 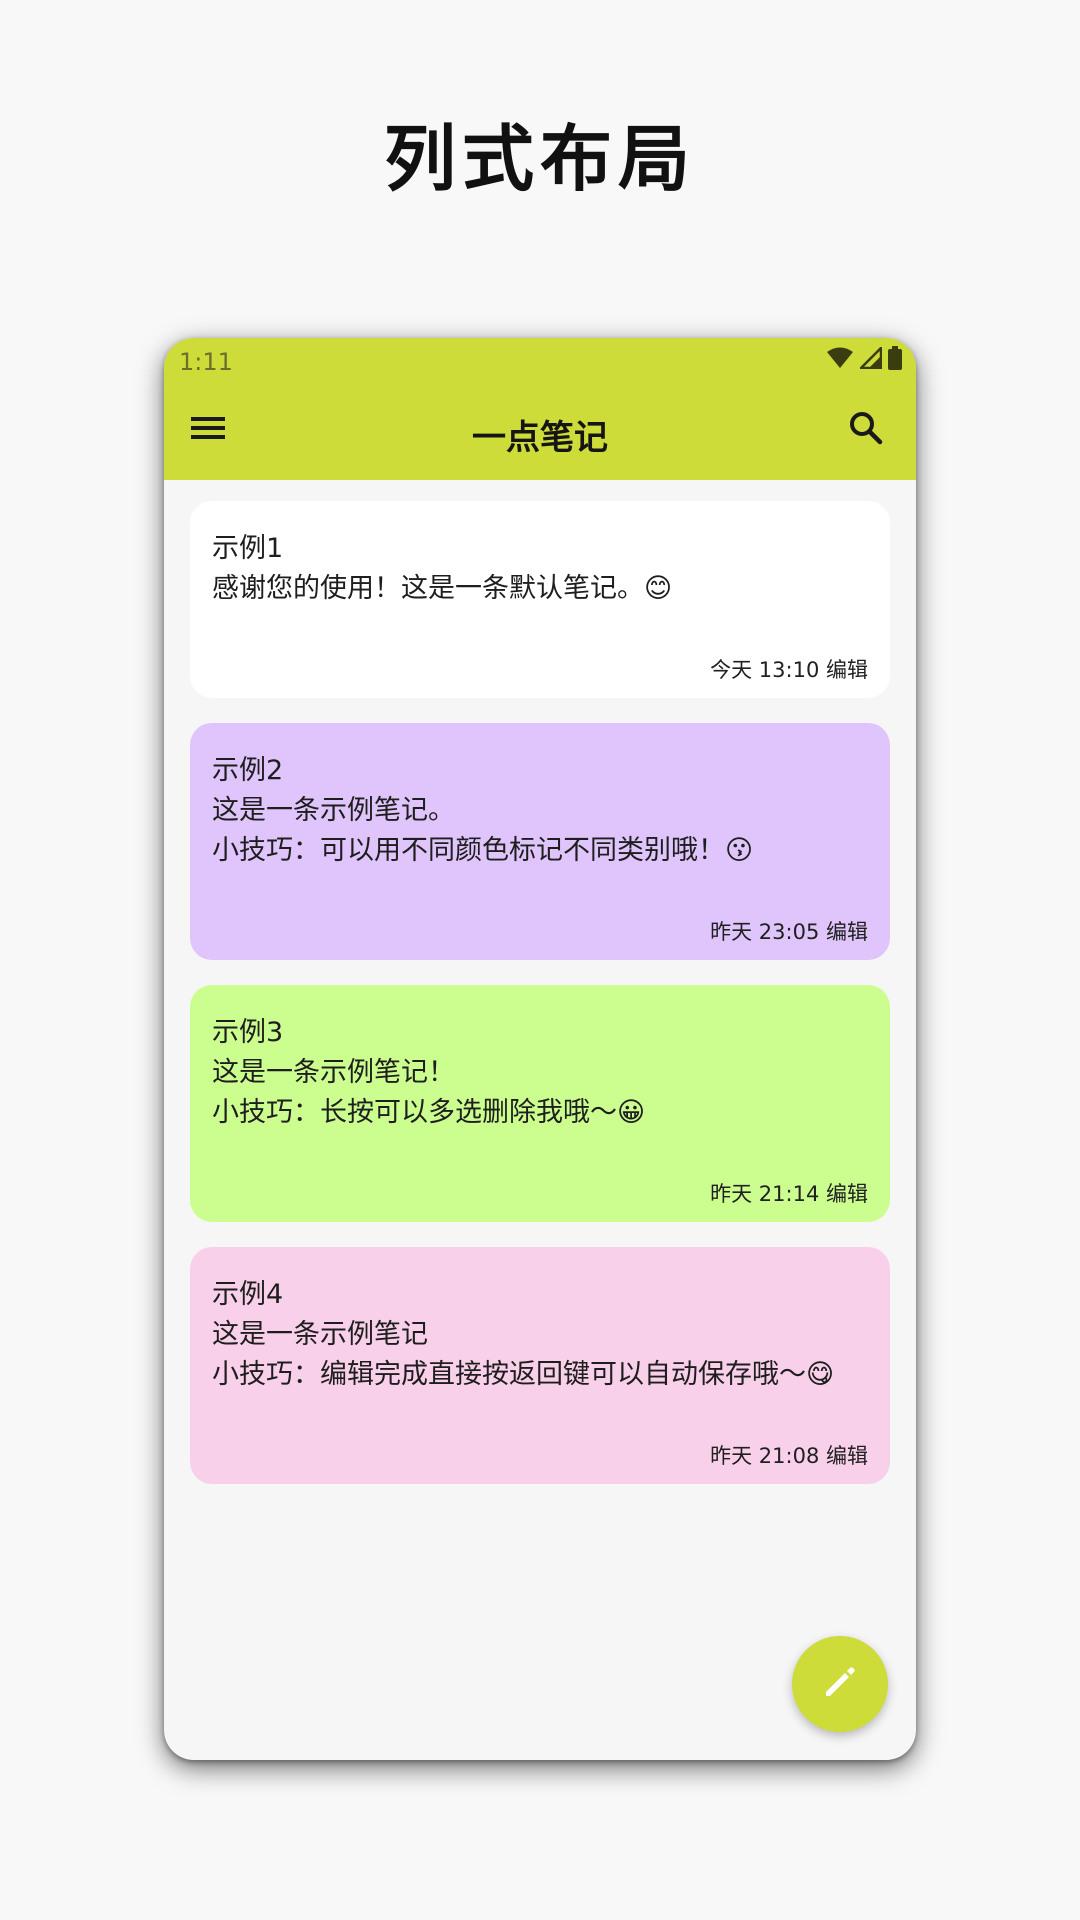 I want to click on note-title: 示例4, so click(x=248, y=1294).